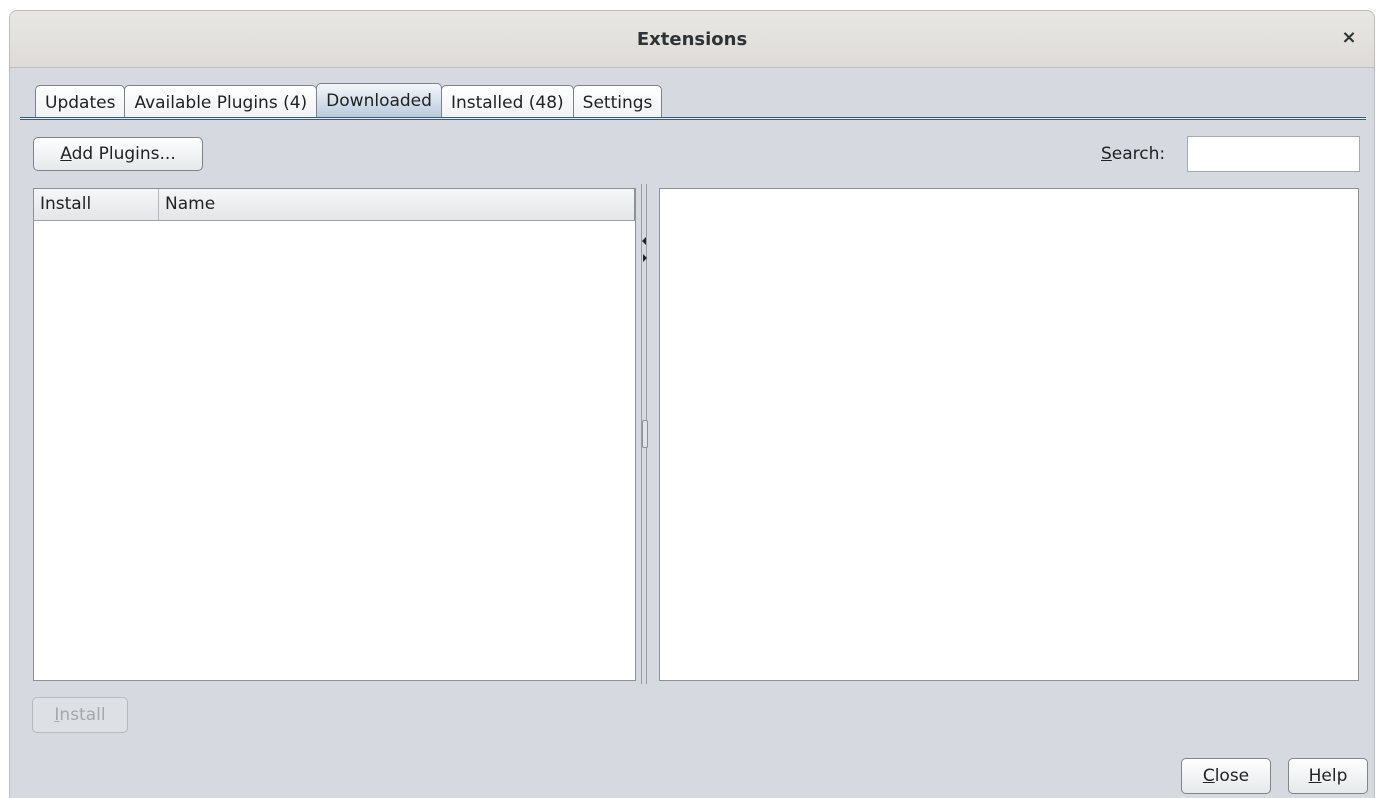 Image resolution: width=1384 pixels, height=798 pixels. I want to click on search-input, so click(1273, 154).